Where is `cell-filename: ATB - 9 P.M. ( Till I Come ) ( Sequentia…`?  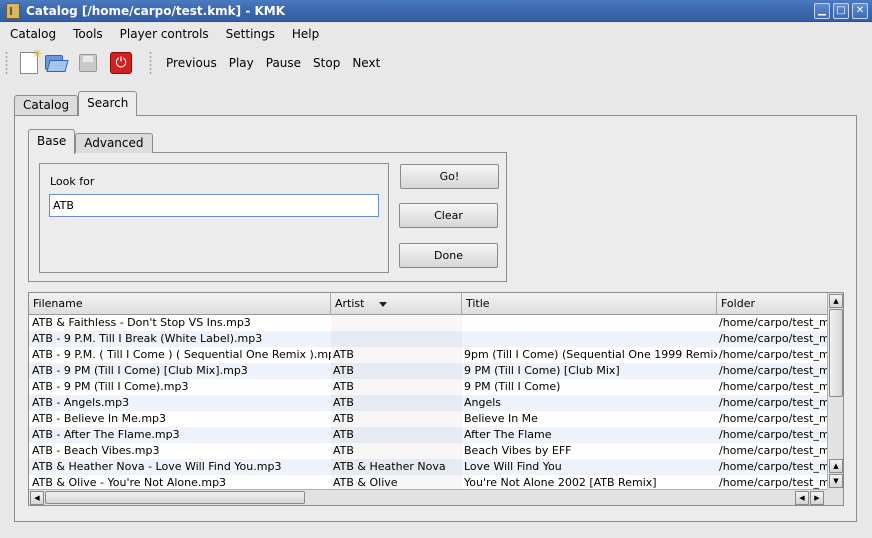
cell-filename: ATB - 9 P.M. ( Till I Come ) ( Sequentia… is located at coordinates (181, 354).